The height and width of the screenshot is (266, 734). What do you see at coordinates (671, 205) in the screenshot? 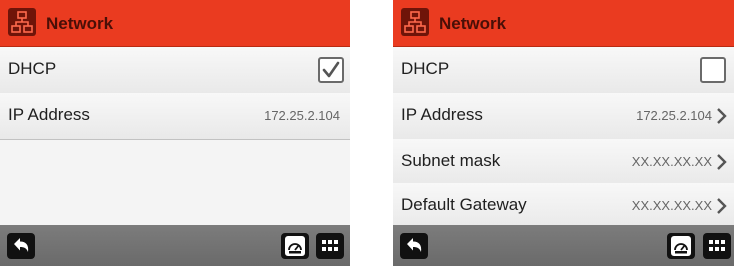
I see `default-gateway-value: XX.XX.XX.XX` at bounding box center [671, 205].